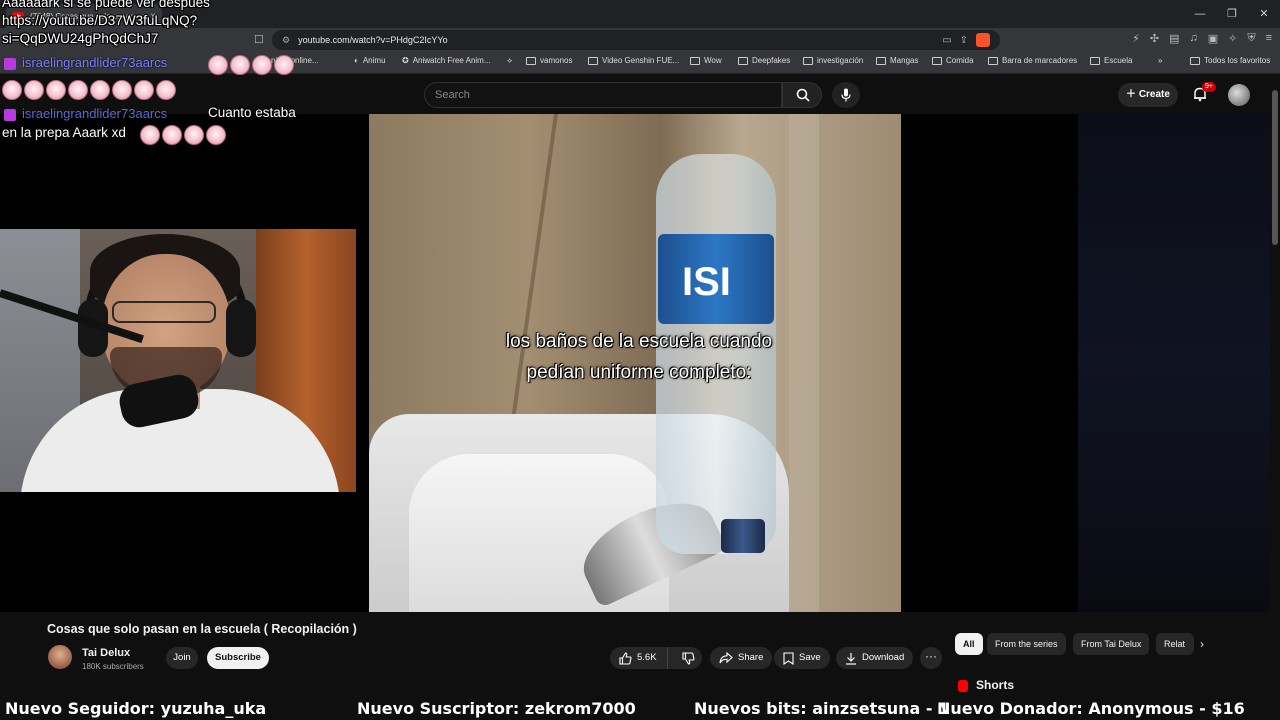 This screenshot has width=1280, height=720. What do you see at coordinates (875, 658) in the screenshot?
I see `download-button: Download` at bounding box center [875, 658].